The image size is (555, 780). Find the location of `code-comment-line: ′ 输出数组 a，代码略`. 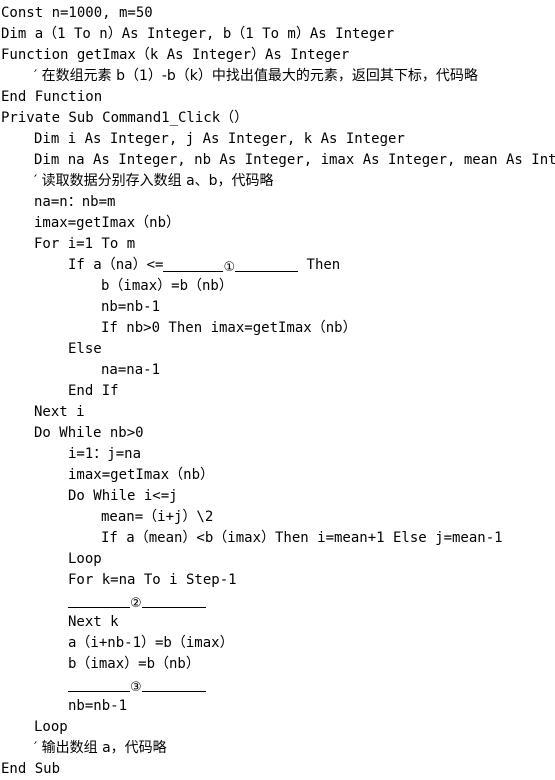

code-comment-line: ′ 输出数组 a，代码略 is located at coordinates (278, 748).